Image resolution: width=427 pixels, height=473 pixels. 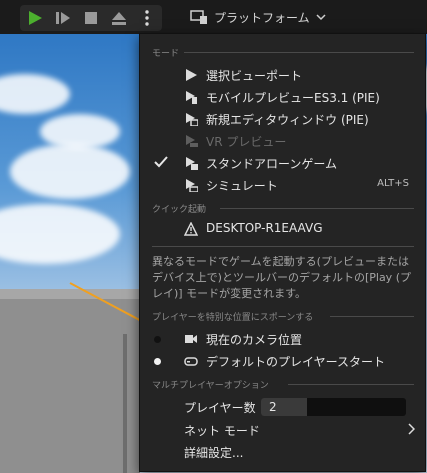 I want to click on checkmark-icon, so click(x=161, y=162).